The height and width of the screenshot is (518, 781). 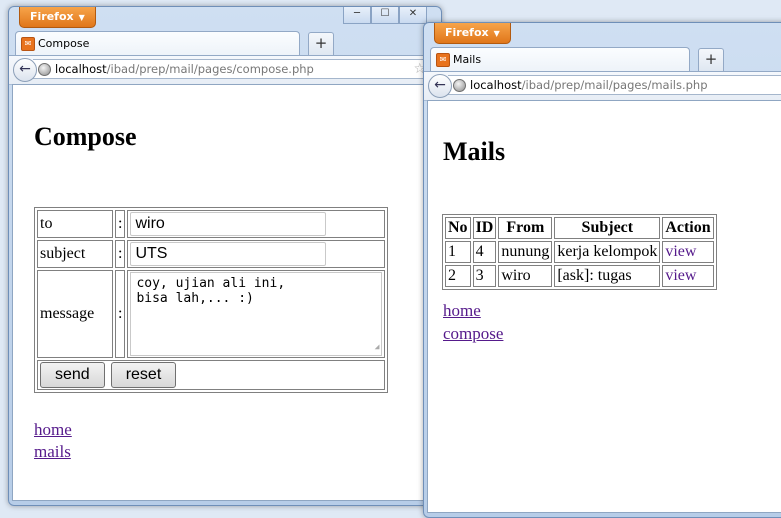 What do you see at coordinates (85, 136) in the screenshot?
I see `page-title: Compose` at bounding box center [85, 136].